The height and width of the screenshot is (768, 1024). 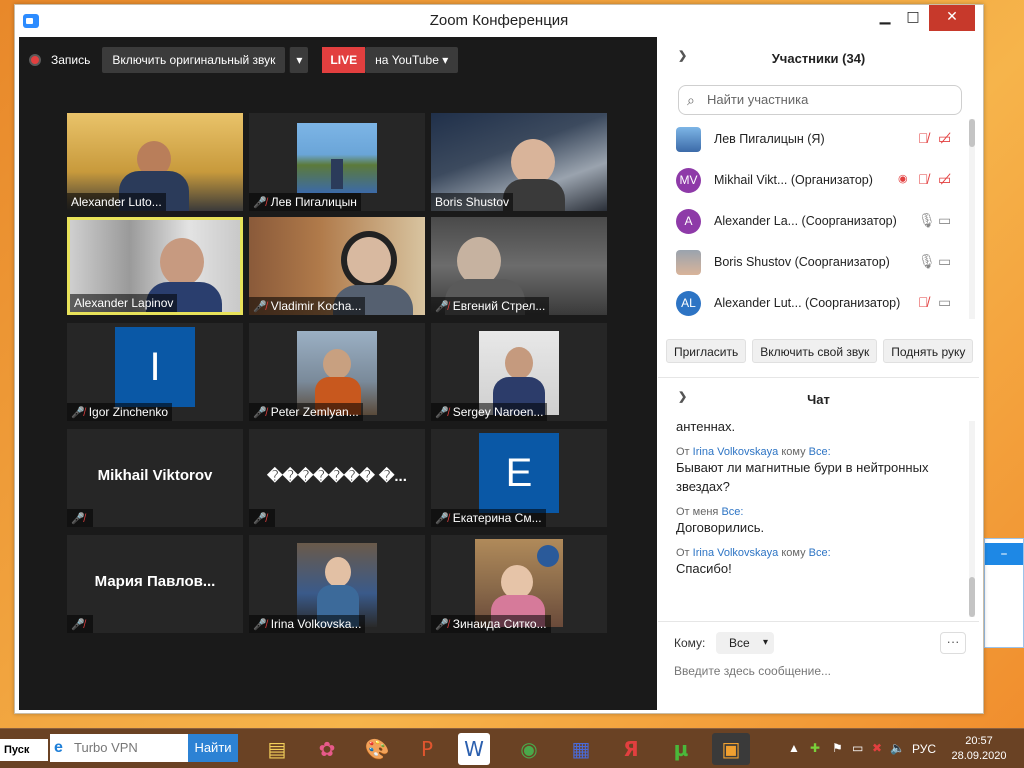 What do you see at coordinates (681, 749) in the screenshot?
I see `utorrent-icon: µ` at bounding box center [681, 749].